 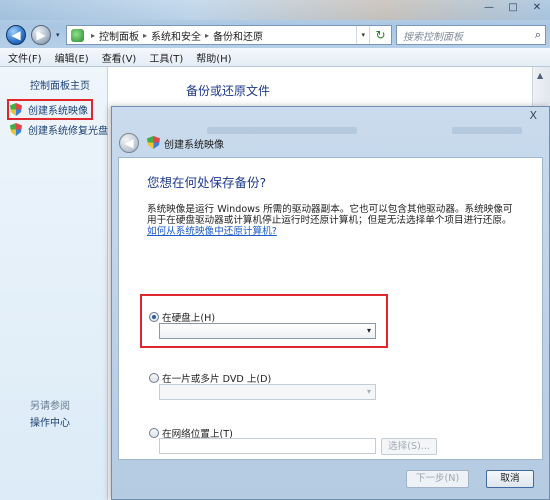 What do you see at coordinates (510, 479) in the screenshot?
I see `cancel-button: 取消` at bounding box center [510, 479].